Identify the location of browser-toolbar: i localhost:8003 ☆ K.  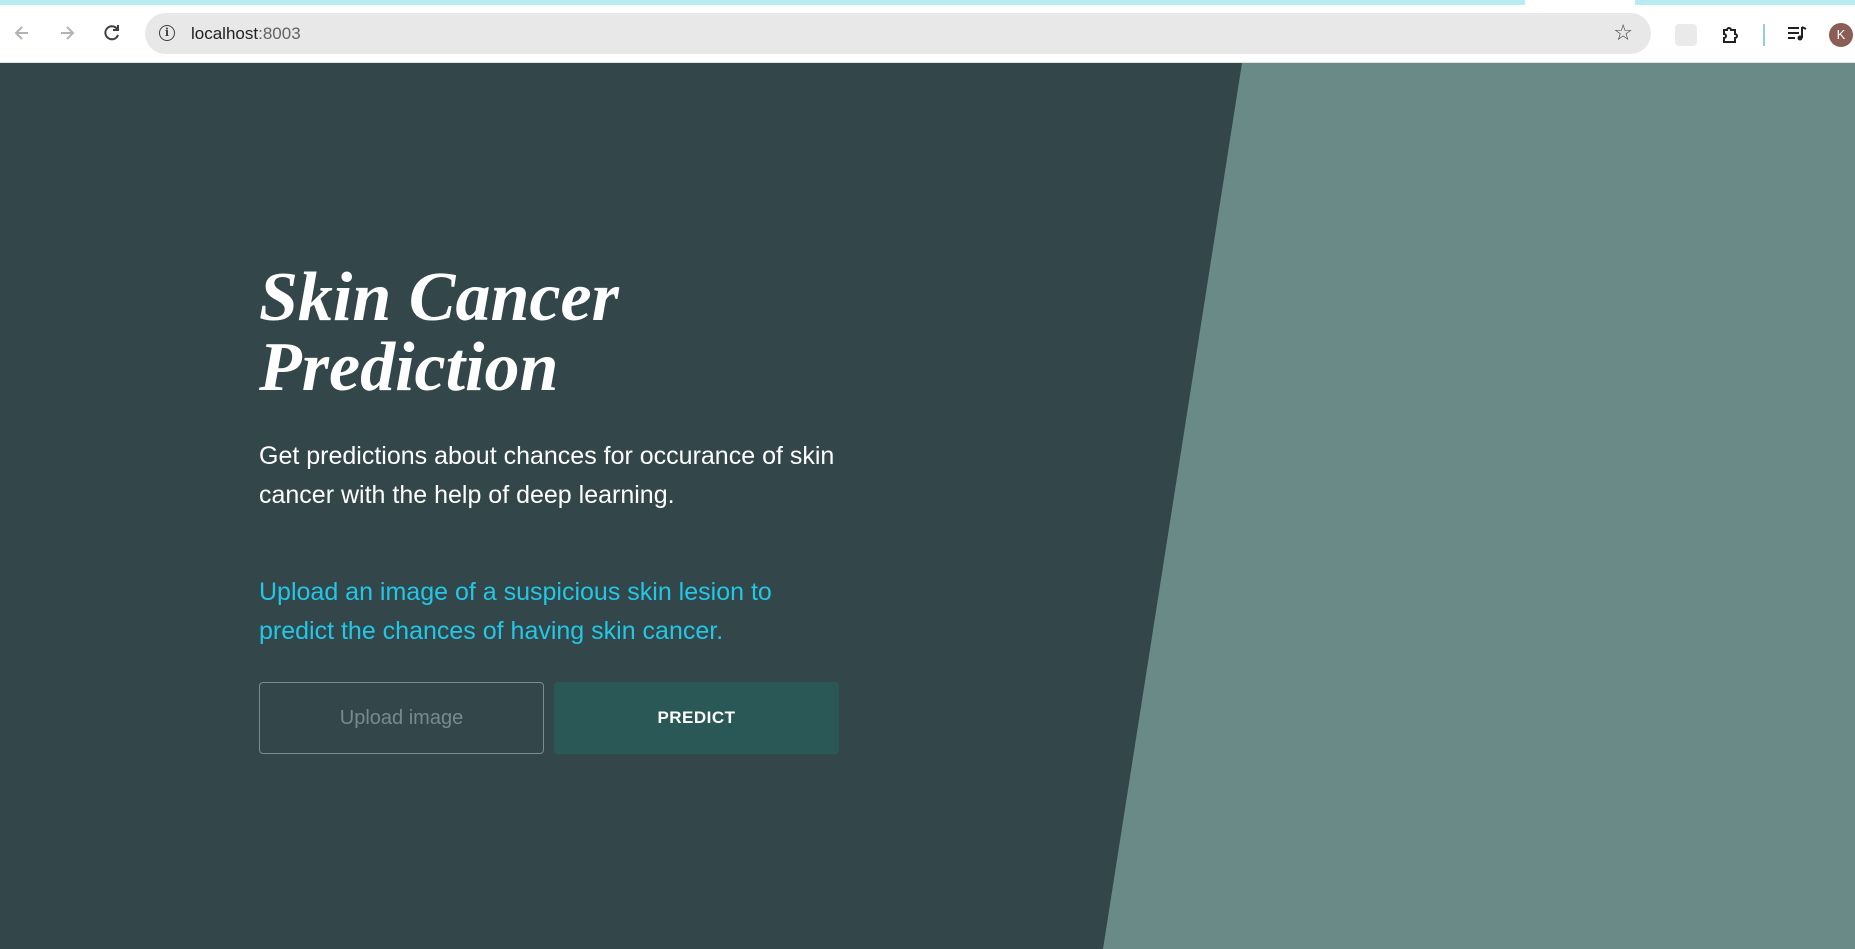
(927, 34).